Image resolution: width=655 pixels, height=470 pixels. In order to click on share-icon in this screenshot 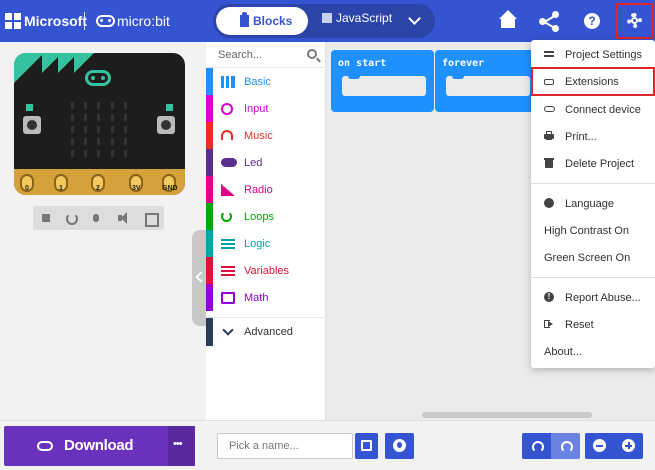, I will do `click(549, 21)`.